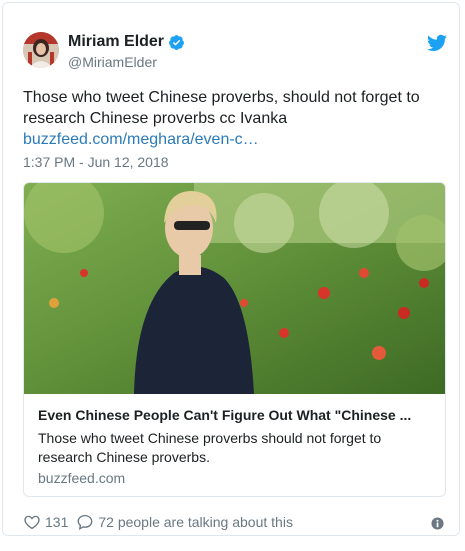  I want to click on conversation-action: 72 people are talking about this, so click(184, 522).